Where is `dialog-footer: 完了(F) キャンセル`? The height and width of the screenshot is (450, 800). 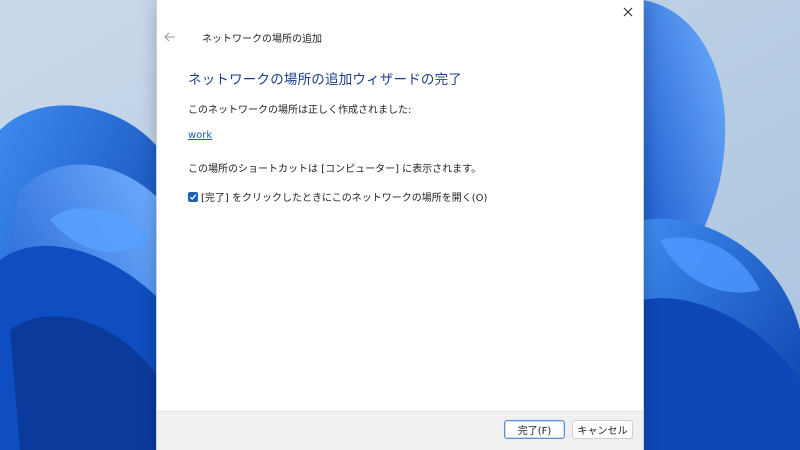 dialog-footer: 完了(F) キャンセル is located at coordinates (400, 430).